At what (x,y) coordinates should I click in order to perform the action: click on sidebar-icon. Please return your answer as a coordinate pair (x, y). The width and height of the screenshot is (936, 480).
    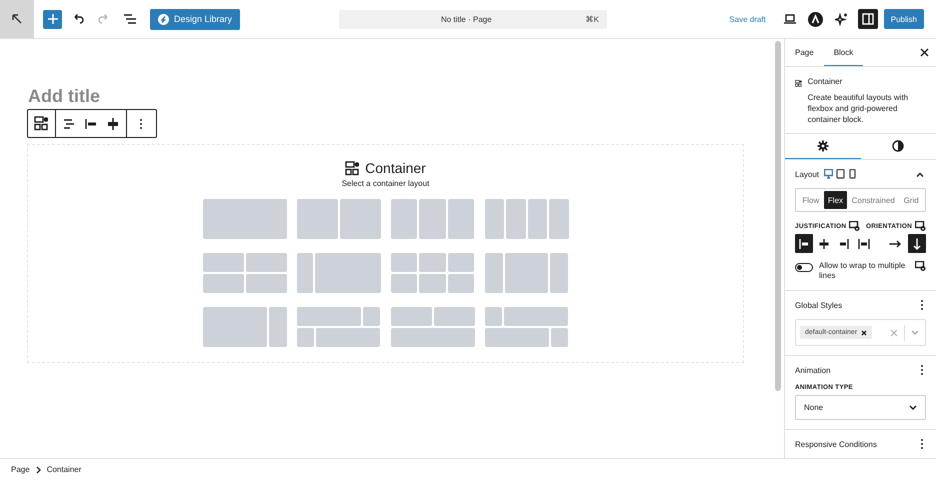
    Looking at the image, I should click on (868, 19).